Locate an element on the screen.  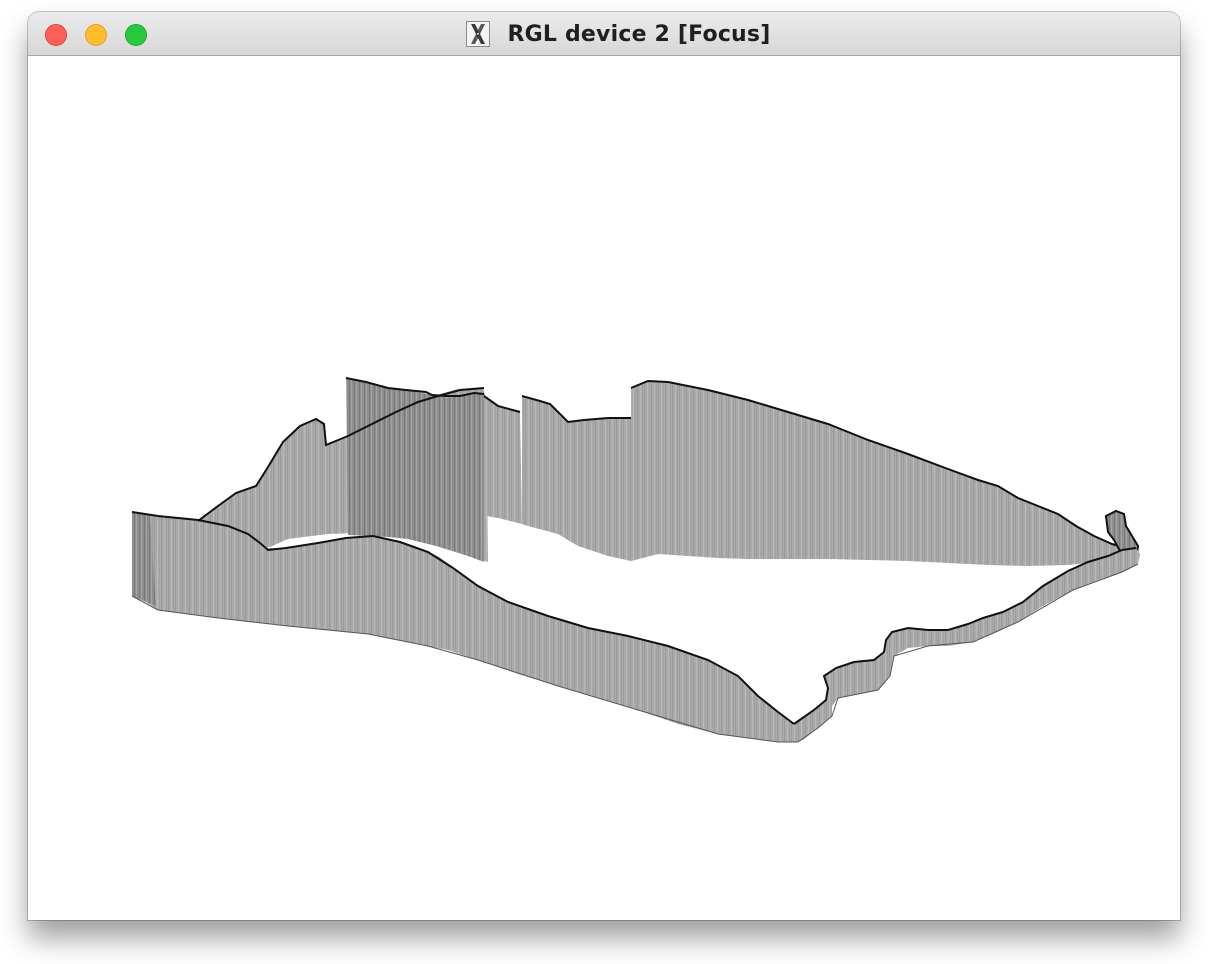
wall-front-right is located at coordinates (967, 645).